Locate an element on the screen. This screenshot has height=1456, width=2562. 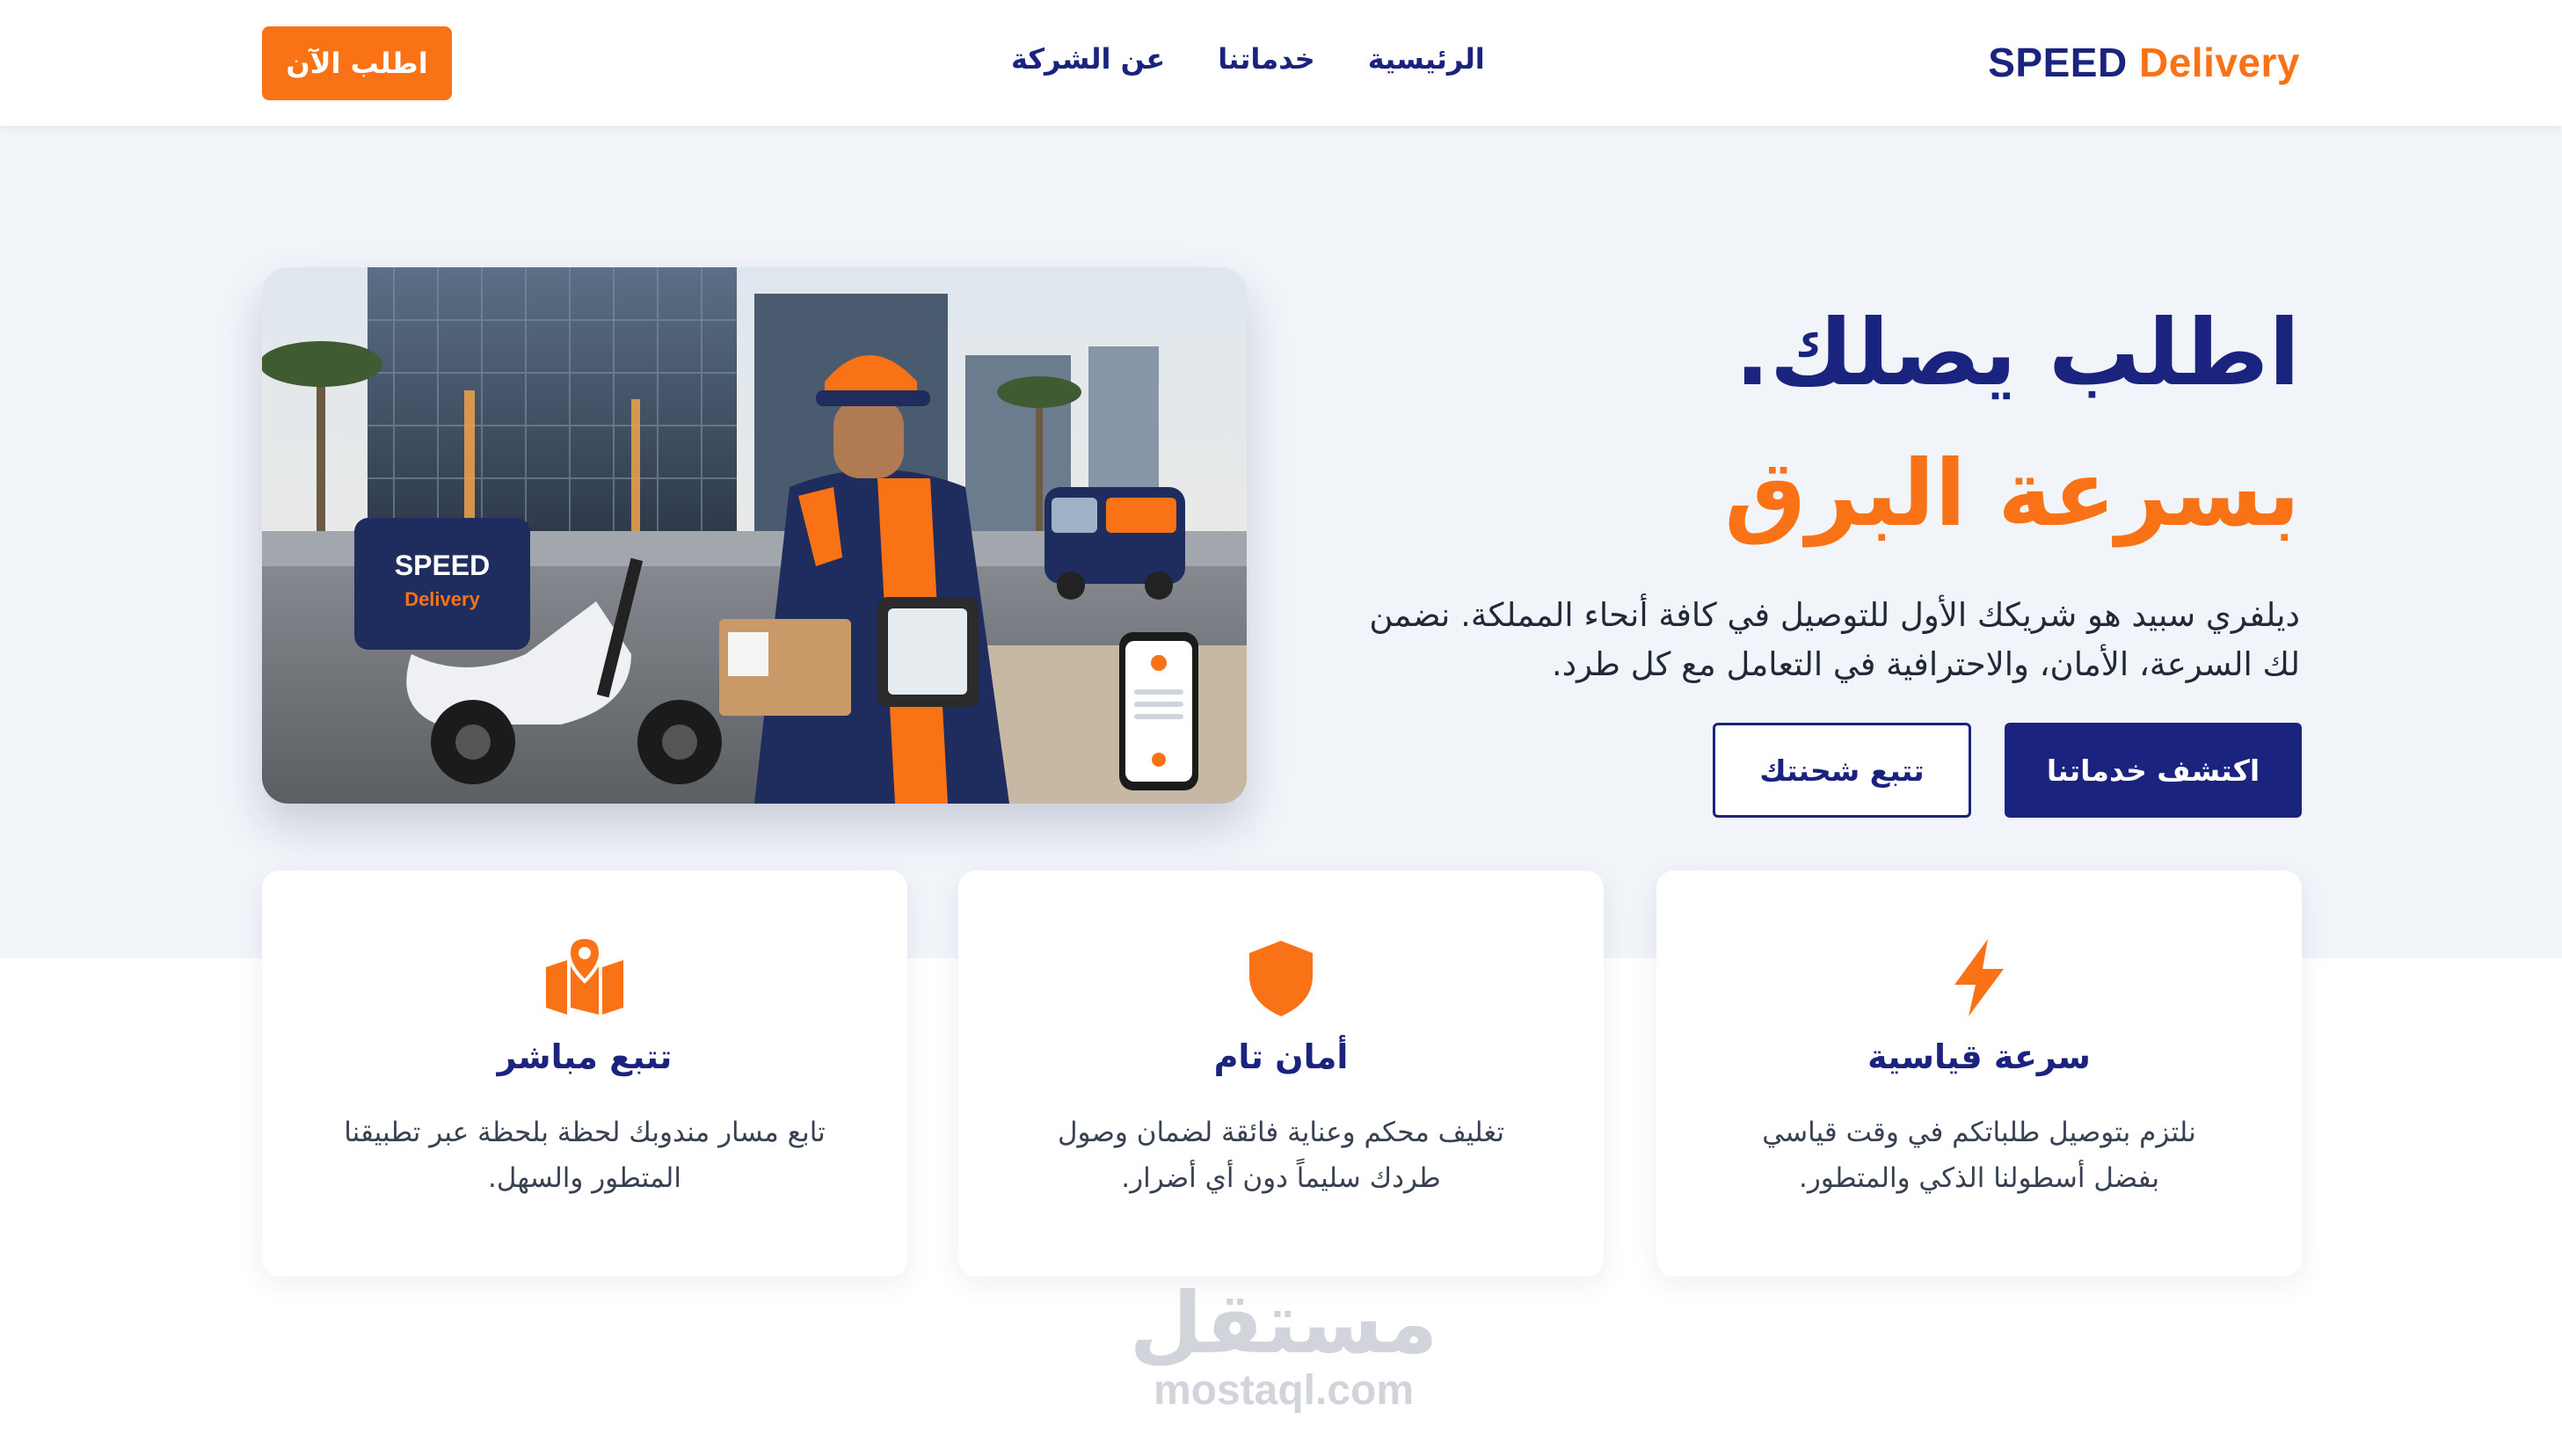
mostaql-watermark: مستقل mostaql.com is located at coordinates (1283, 1345).